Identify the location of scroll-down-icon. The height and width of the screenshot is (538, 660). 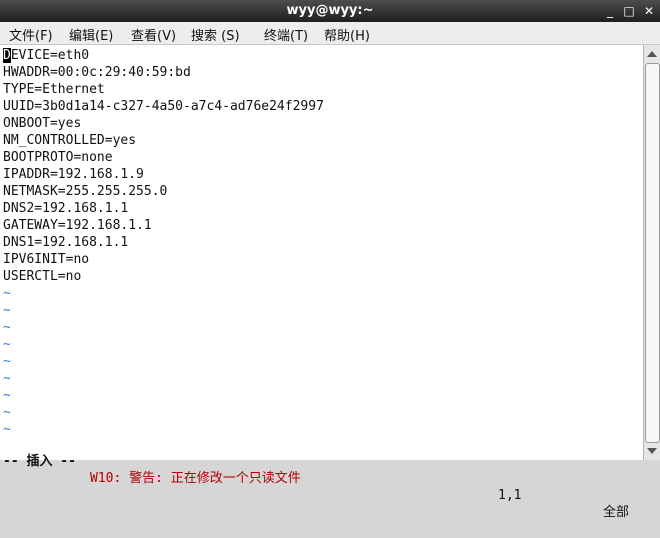
(652, 451).